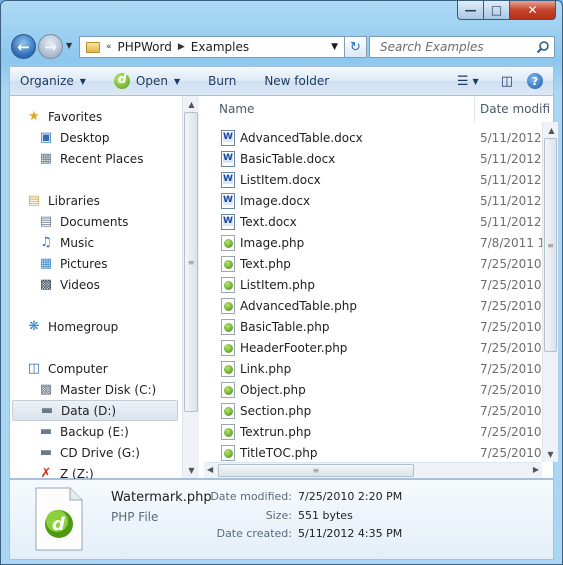  Describe the element at coordinates (145, 47) in the screenshot. I see `breadcrumb-phpword: PHPWord` at that location.